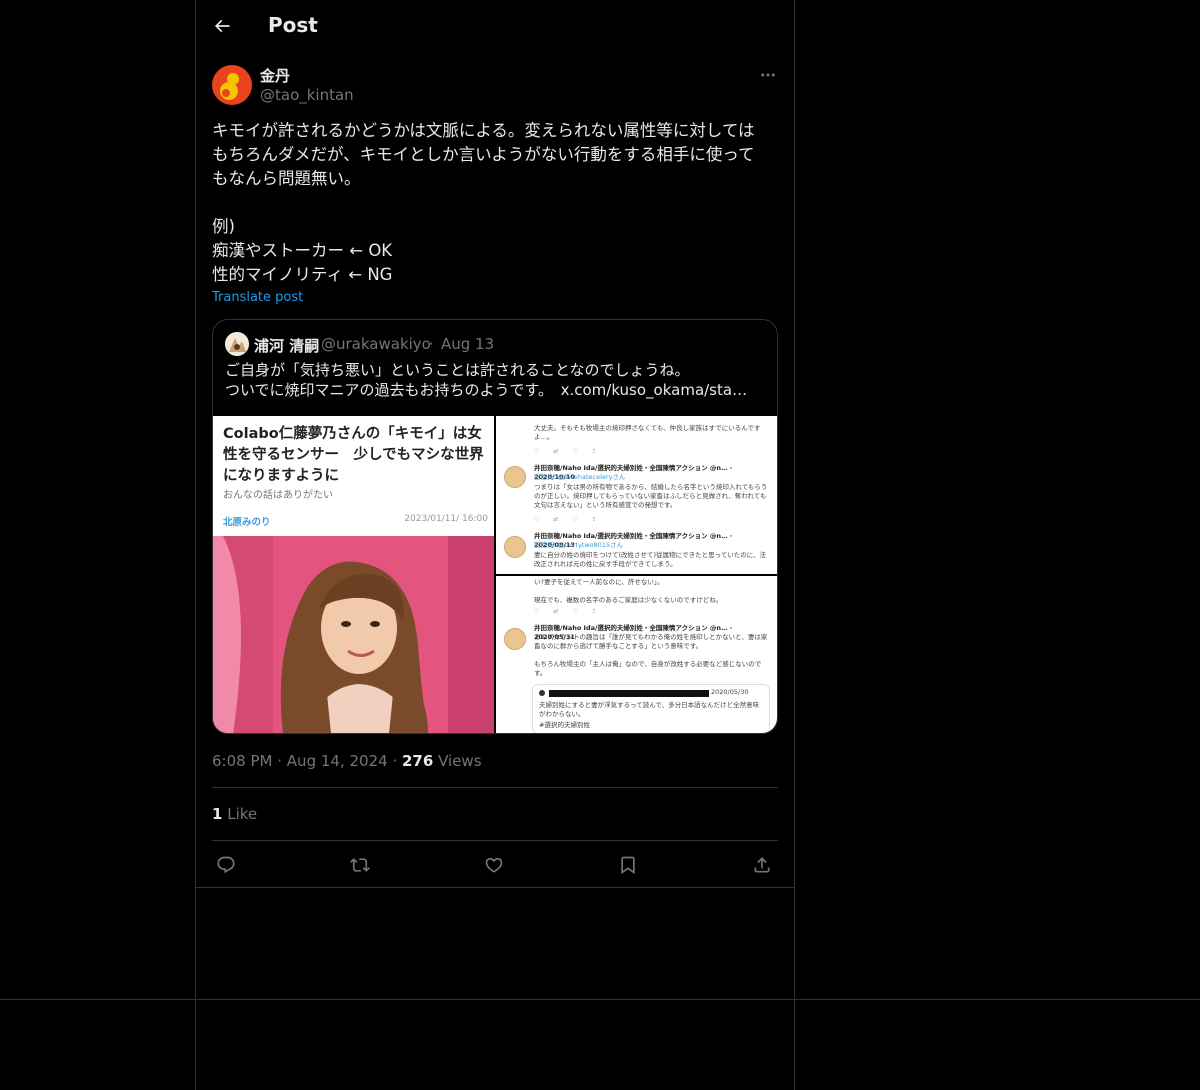  Describe the element at coordinates (287, 346) in the screenshot. I see `quote-author-name: 浦河 清嗣` at that location.